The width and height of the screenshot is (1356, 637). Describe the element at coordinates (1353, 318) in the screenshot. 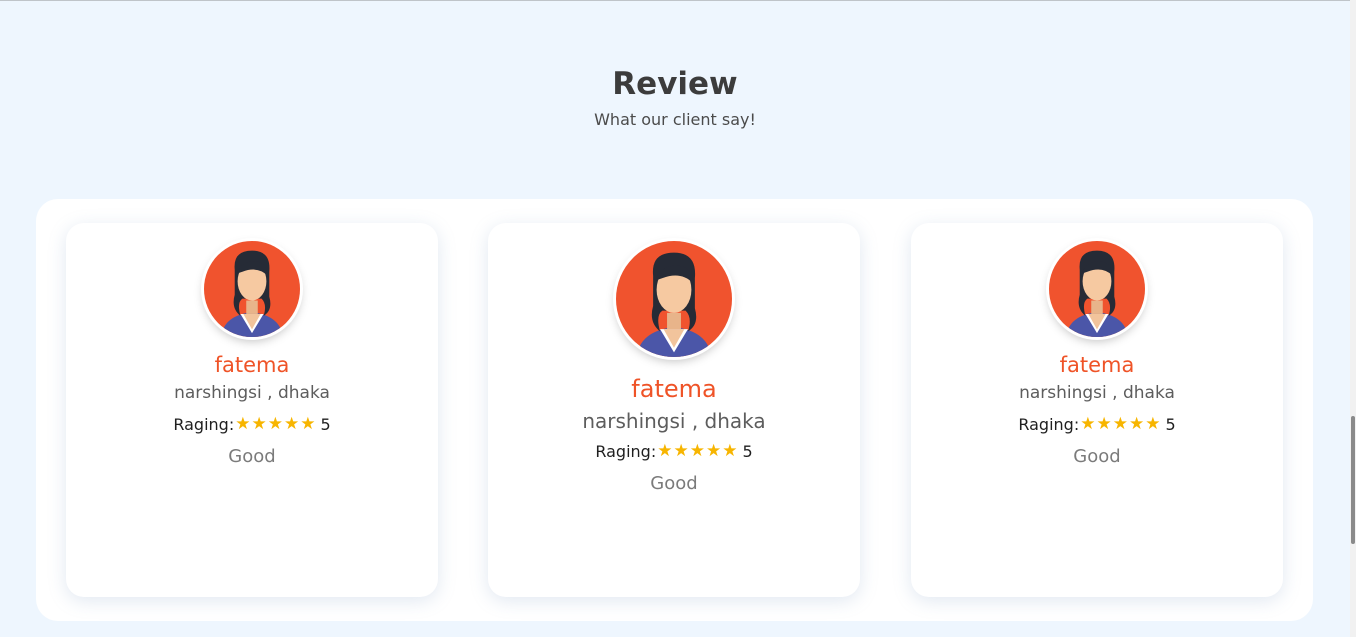

I see `scrollbar` at that location.